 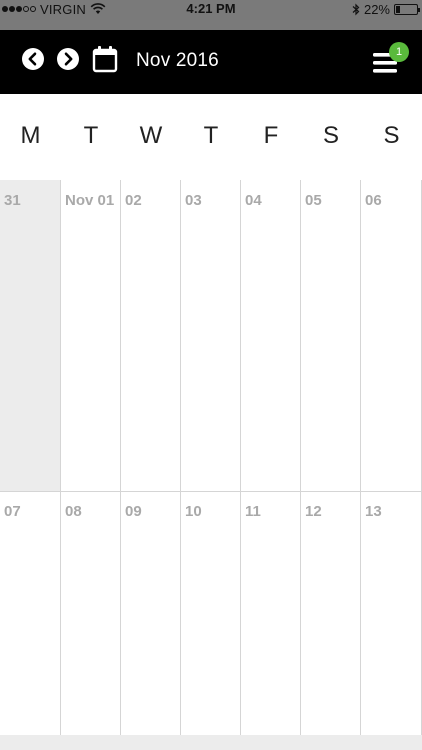 I want to click on status-bar: VIRGIN 4:21 PM 22%, so click(x=211, y=15).